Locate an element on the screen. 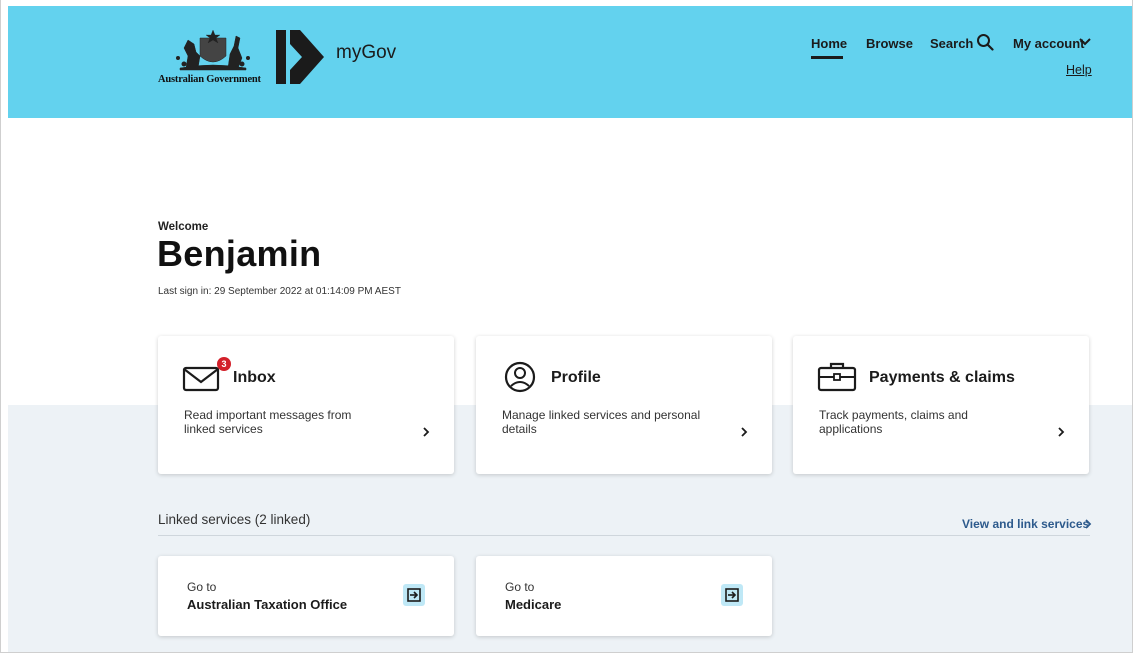  inbox-title: Inbox is located at coordinates (254, 377).